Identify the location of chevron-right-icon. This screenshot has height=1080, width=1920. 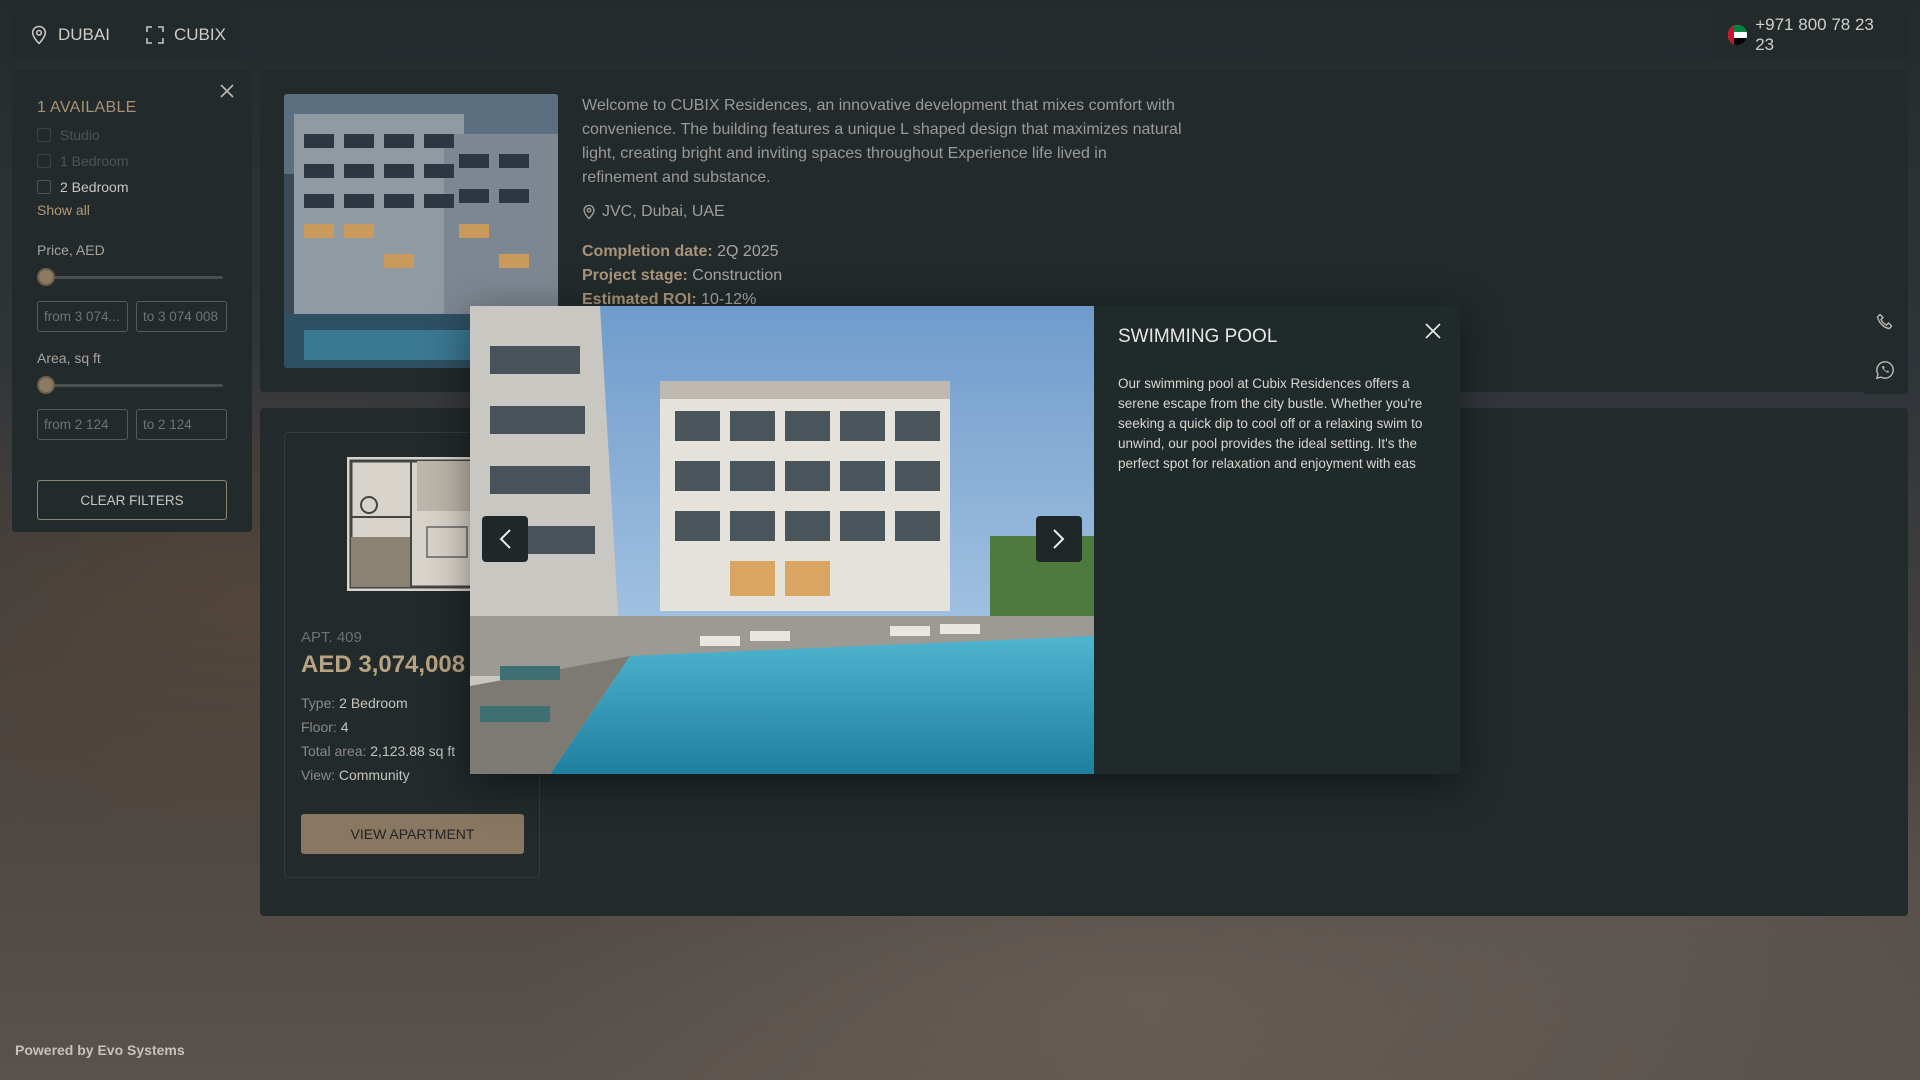
(1059, 539).